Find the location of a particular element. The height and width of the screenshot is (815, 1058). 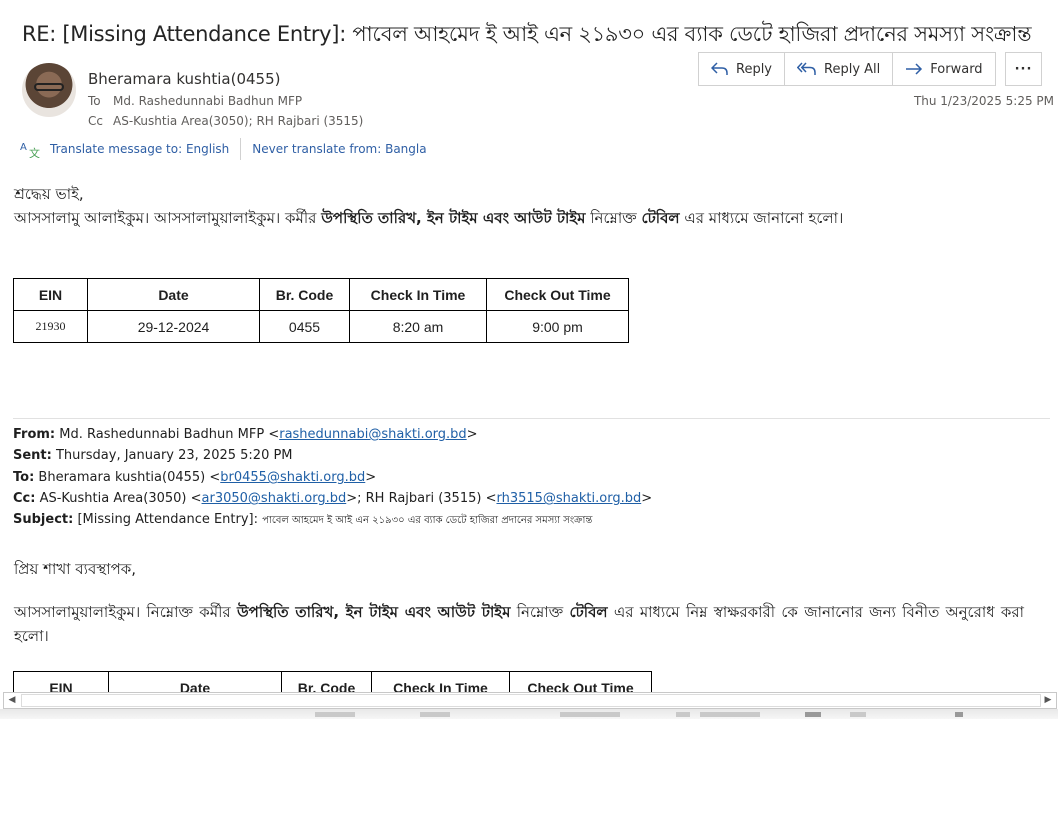

reply-all-button: Reply All is located at coordinates (839, 69).